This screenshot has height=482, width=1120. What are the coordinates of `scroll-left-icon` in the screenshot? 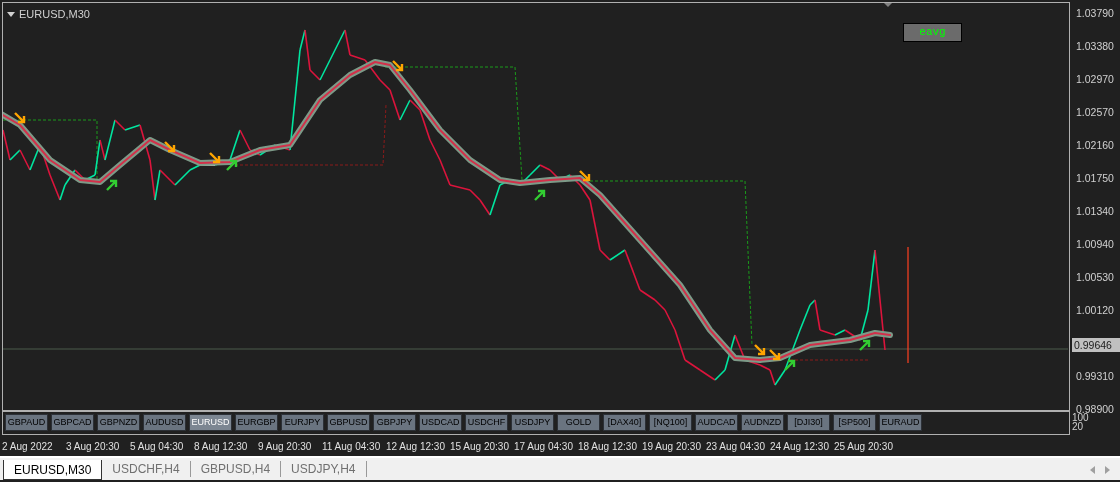 It's located at (1092, 470).